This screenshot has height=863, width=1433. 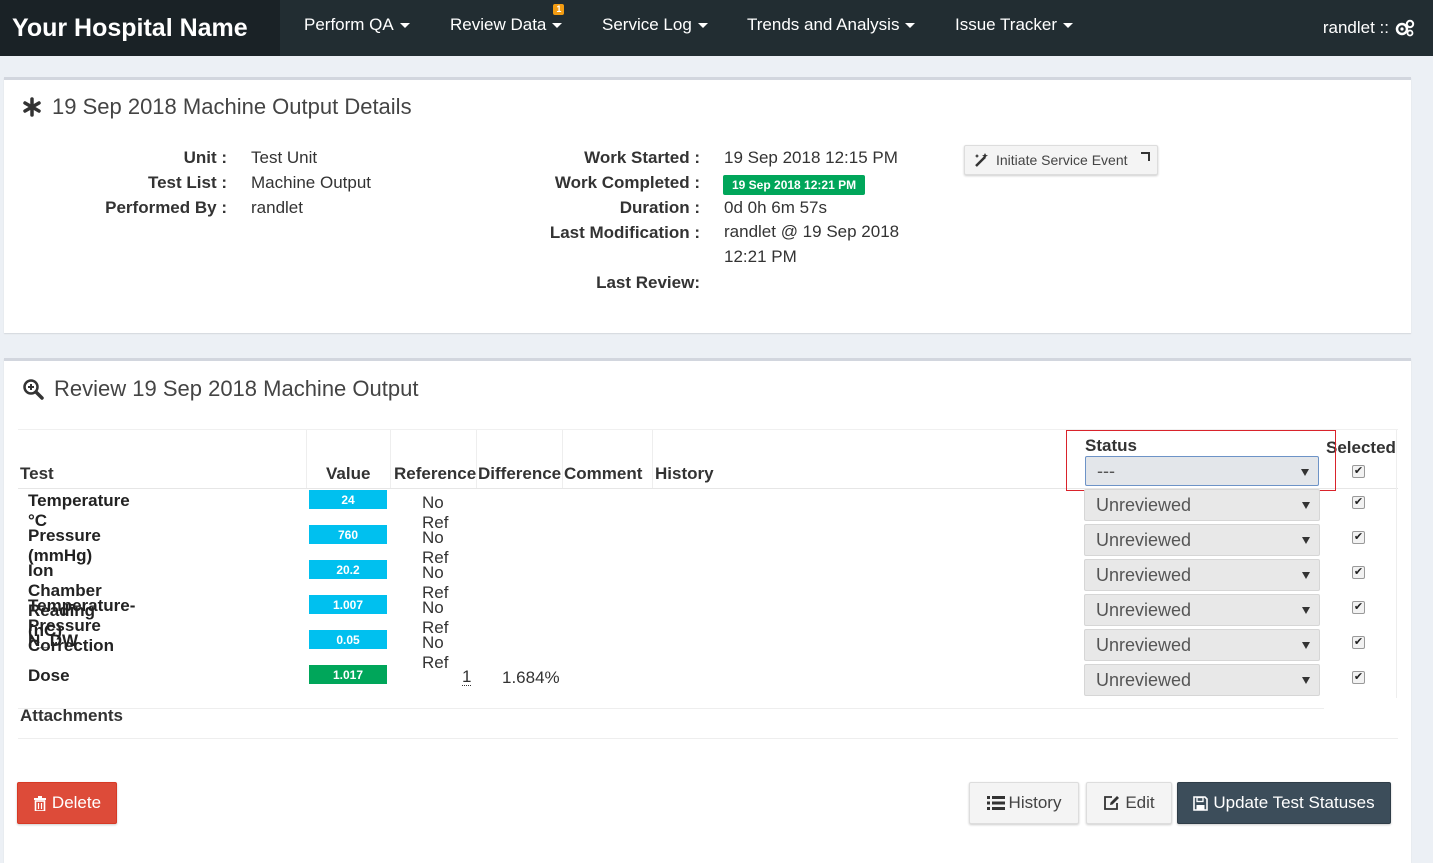 What do you see at coordinates (507, 19) in the screenshot?
I see `nav-review-data: Review Data 1` at bounding box center [507, 19].